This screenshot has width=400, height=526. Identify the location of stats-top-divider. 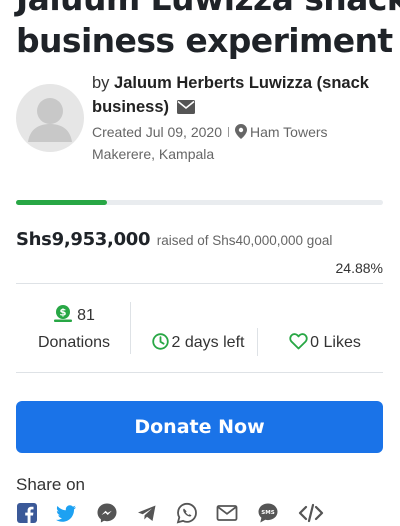
(199, 283).